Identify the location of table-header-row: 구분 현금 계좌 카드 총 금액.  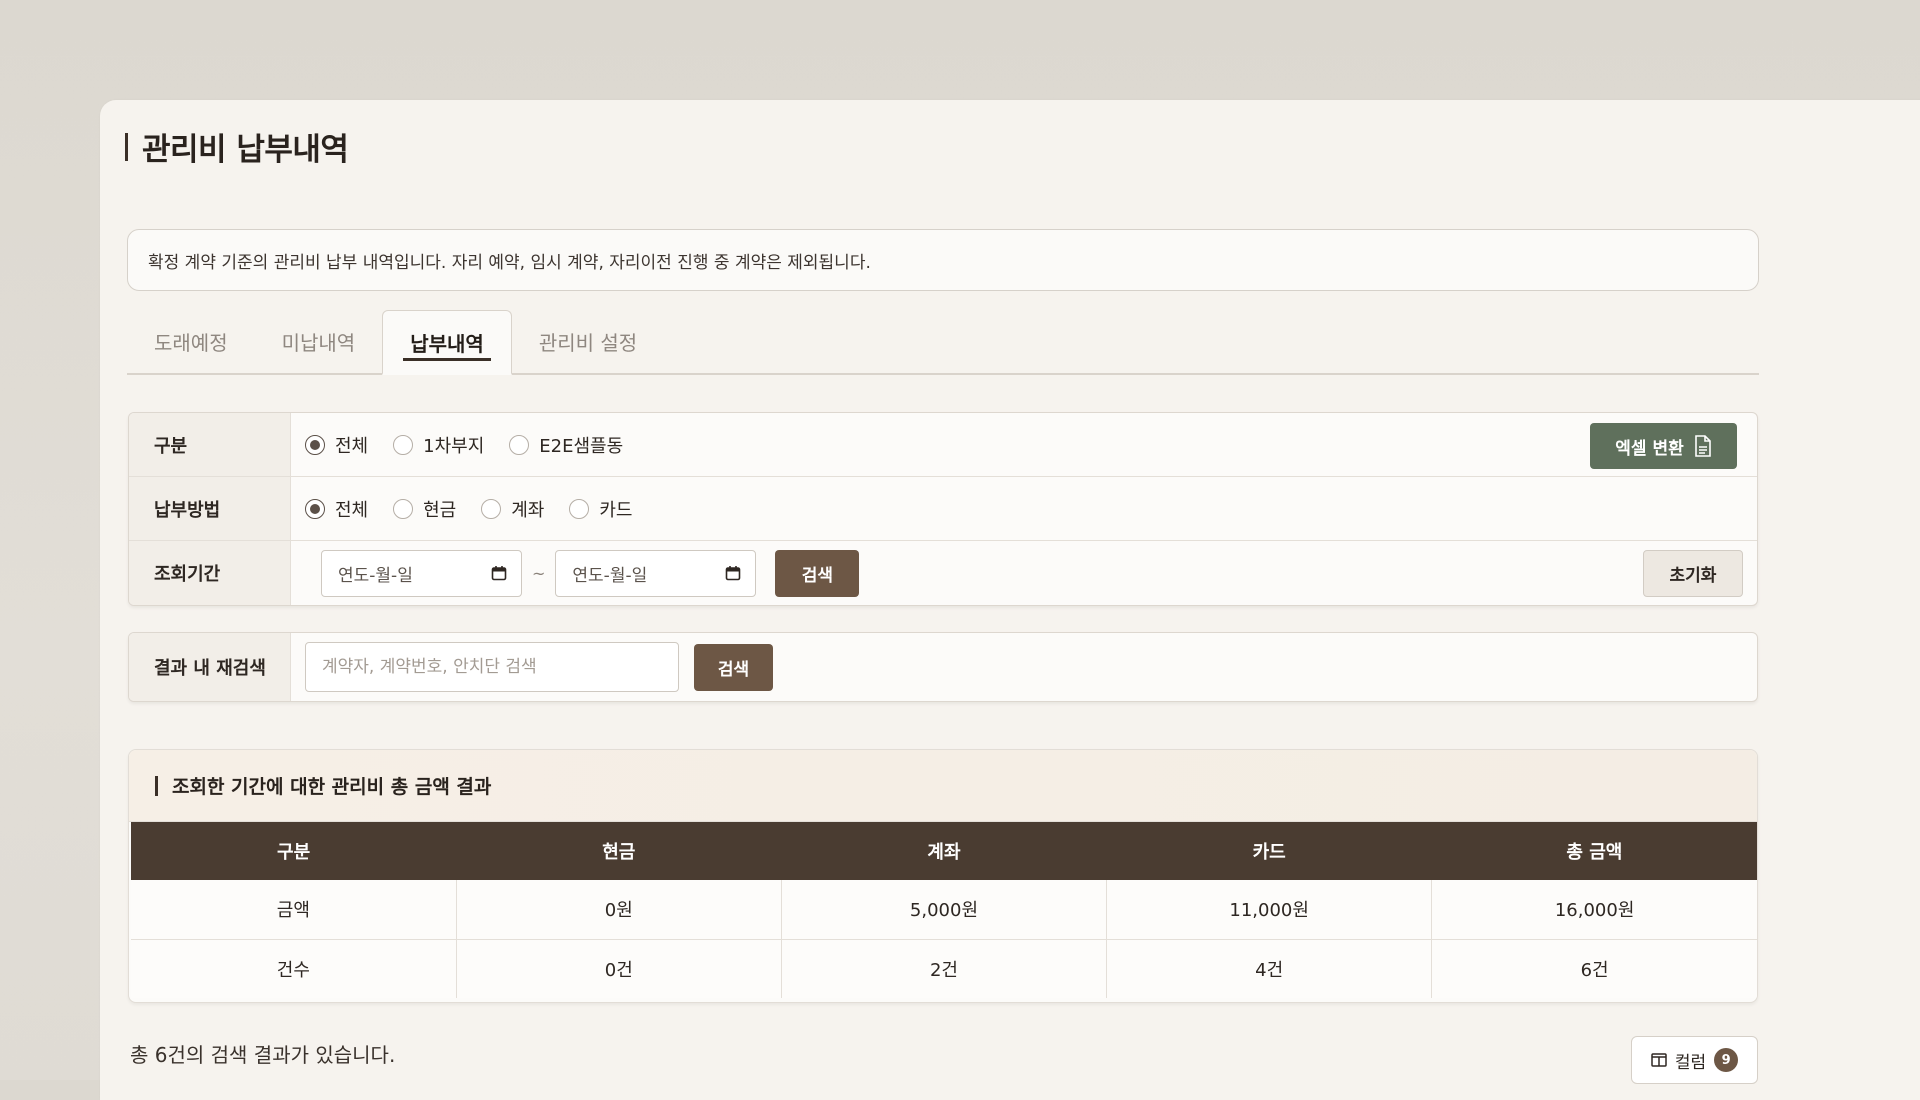
(944, 851).